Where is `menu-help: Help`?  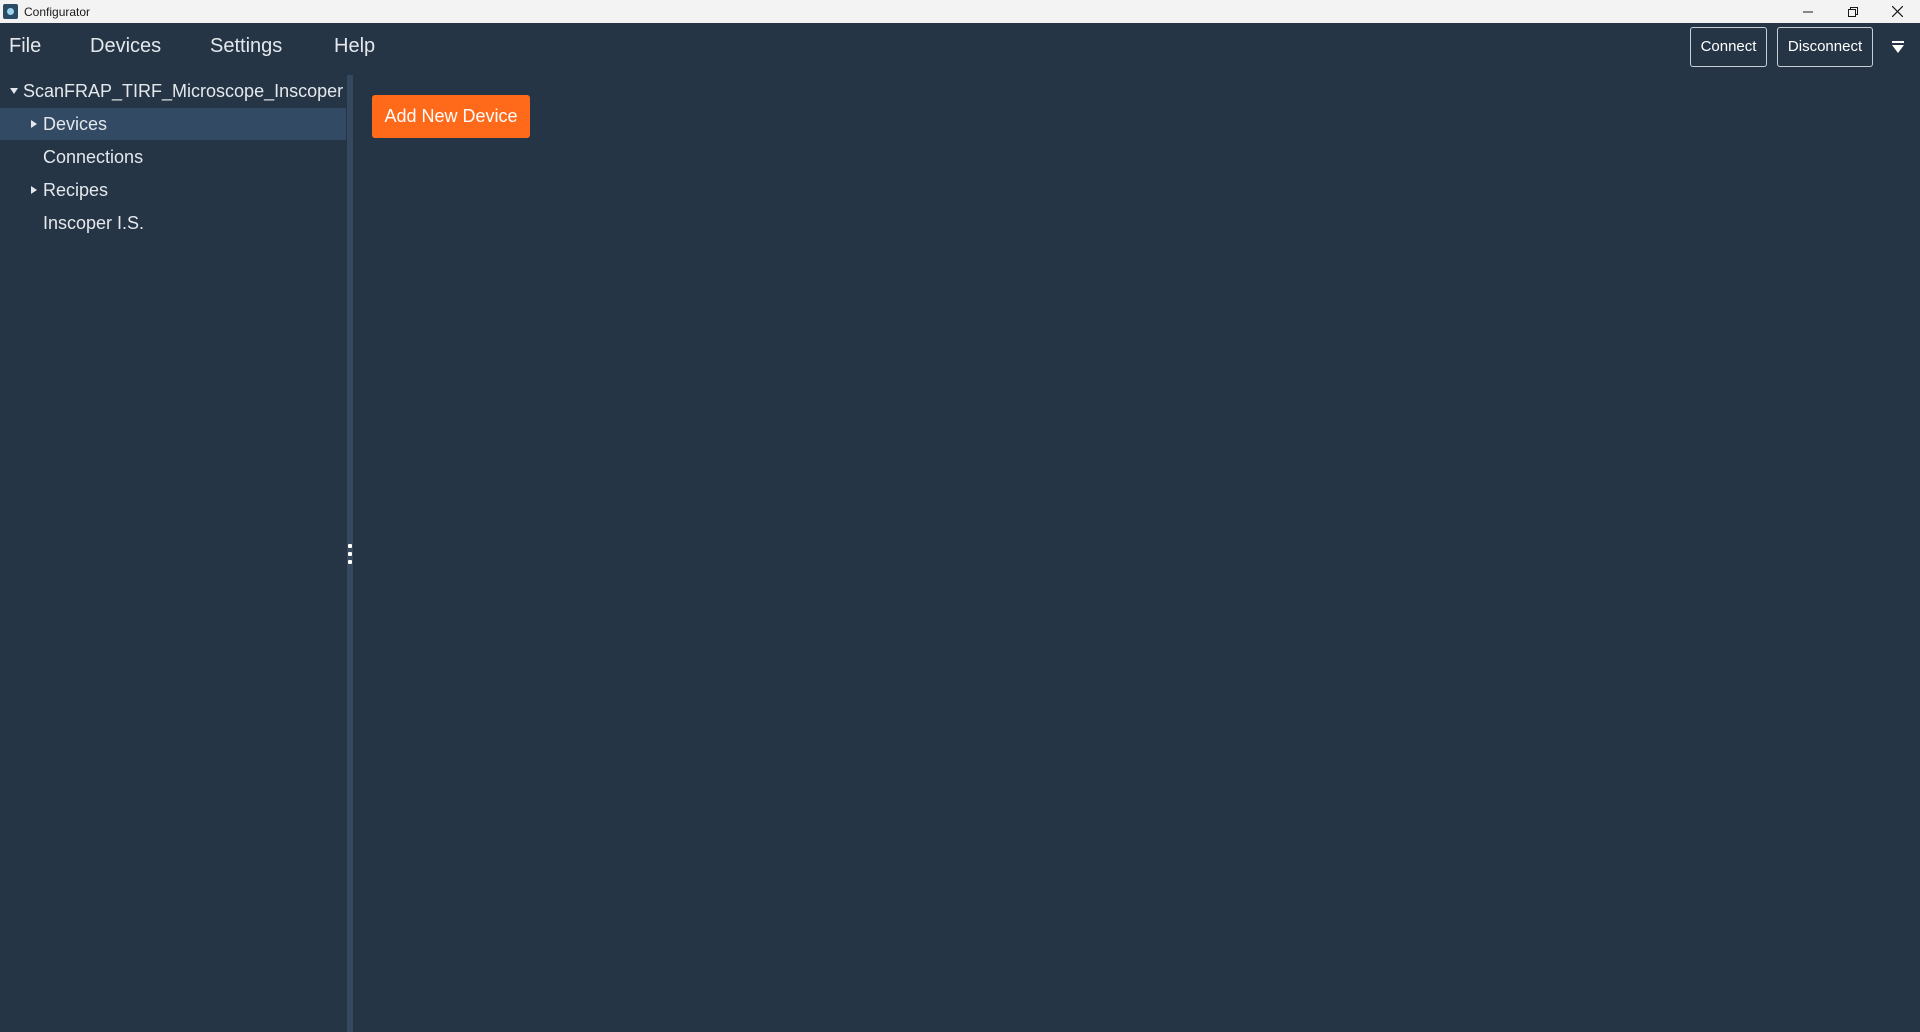 menu-help: Help is located at coordinates (354, 46).